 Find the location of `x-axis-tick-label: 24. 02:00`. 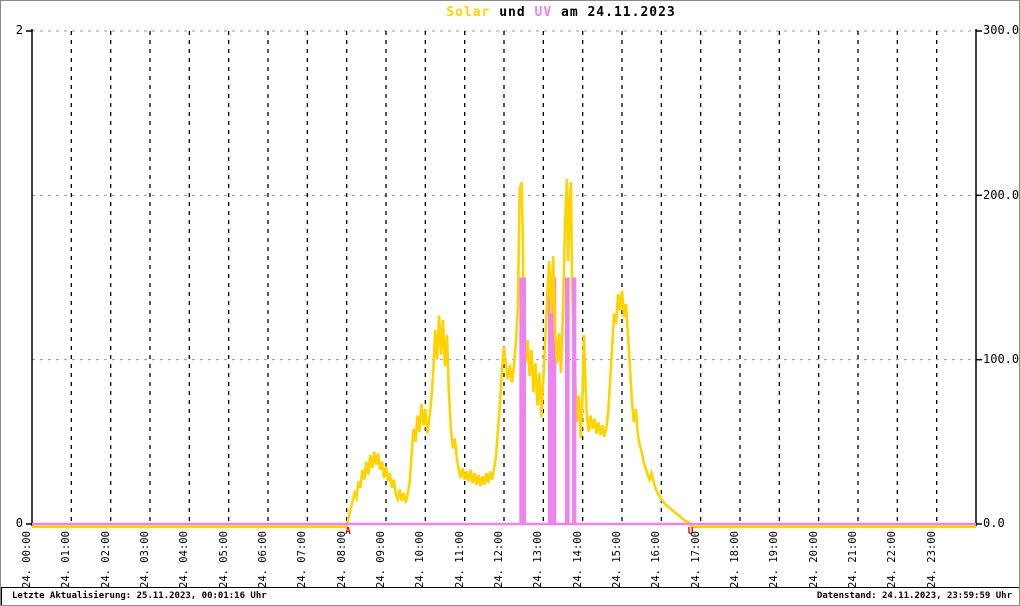

x-axis-tick-label: 24. 02:00 is located at coordinates (105, 559).